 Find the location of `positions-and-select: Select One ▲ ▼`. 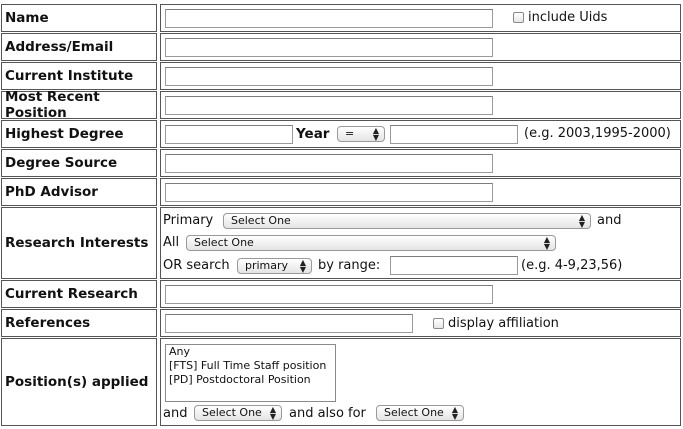

positions-and-select: Select One ▲ ▼ is located at coordinates (238, 413).